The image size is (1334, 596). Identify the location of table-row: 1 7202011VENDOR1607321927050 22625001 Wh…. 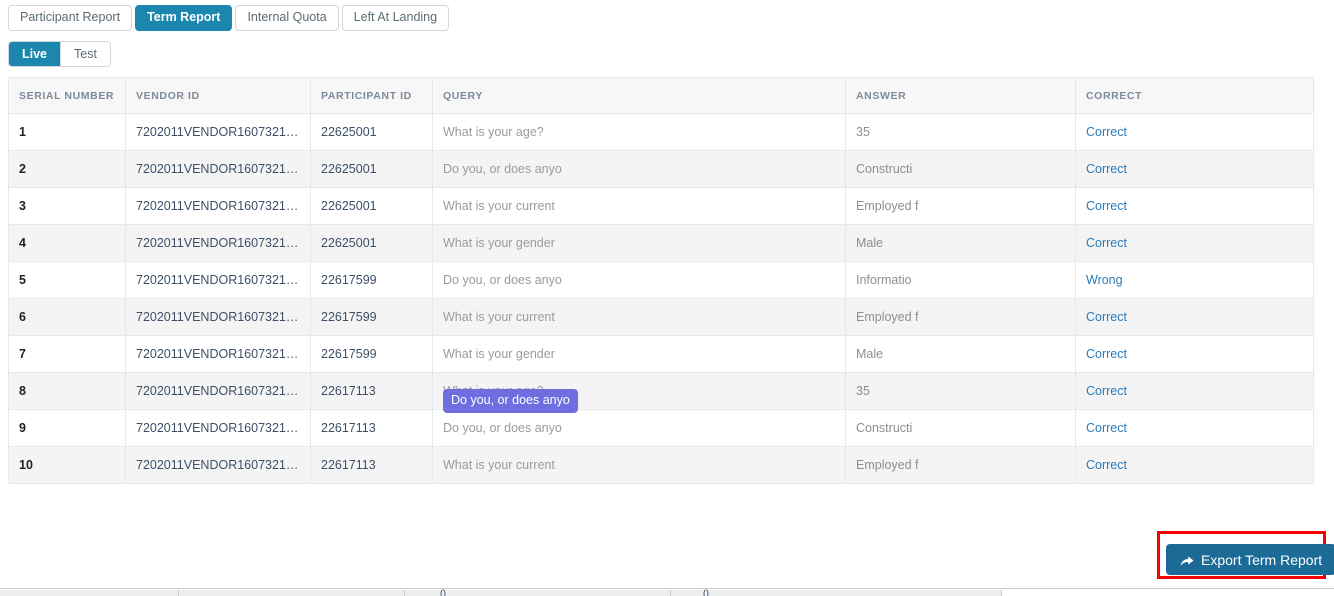
(661, 132).